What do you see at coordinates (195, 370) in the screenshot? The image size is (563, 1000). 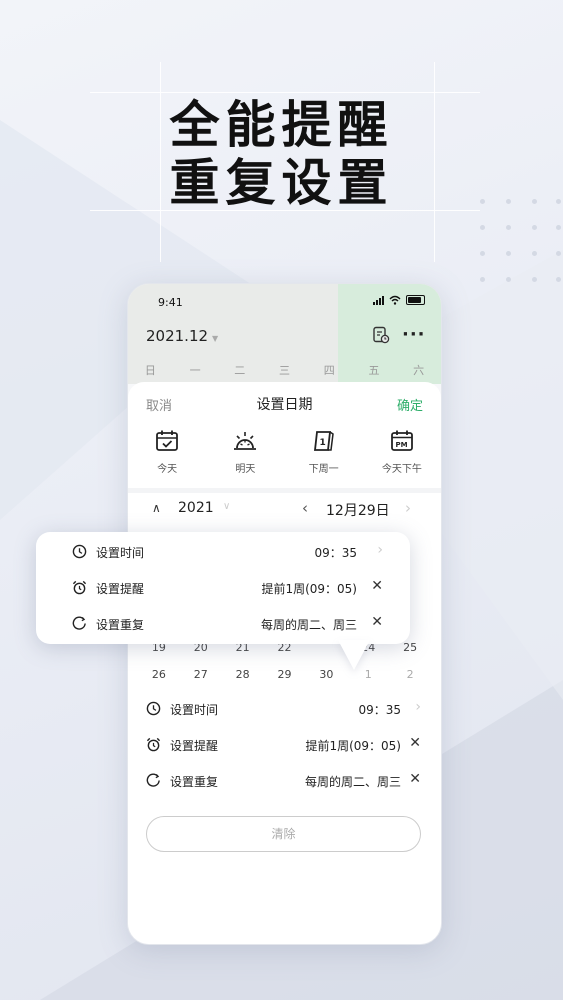 I see `weekday-label: 一` at bounding box center [195, 370].